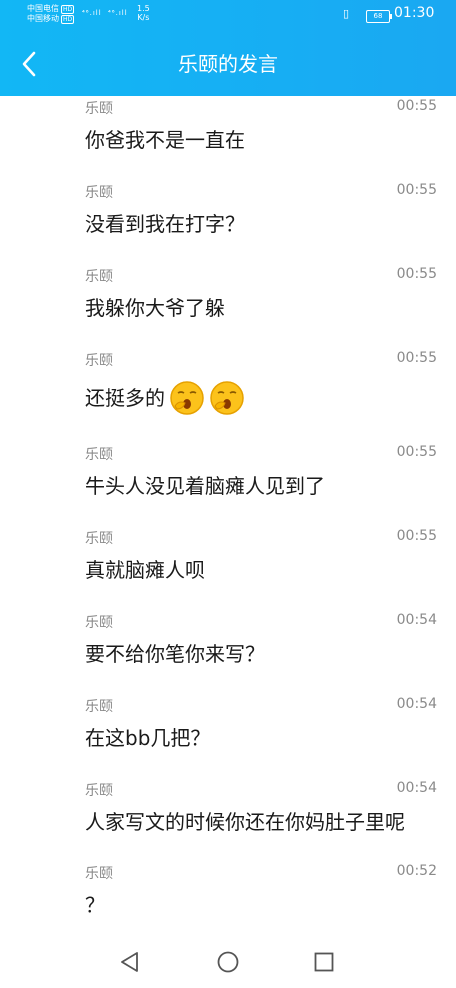  I want to click on carrier-2: 中国移动, so click(43, 18).